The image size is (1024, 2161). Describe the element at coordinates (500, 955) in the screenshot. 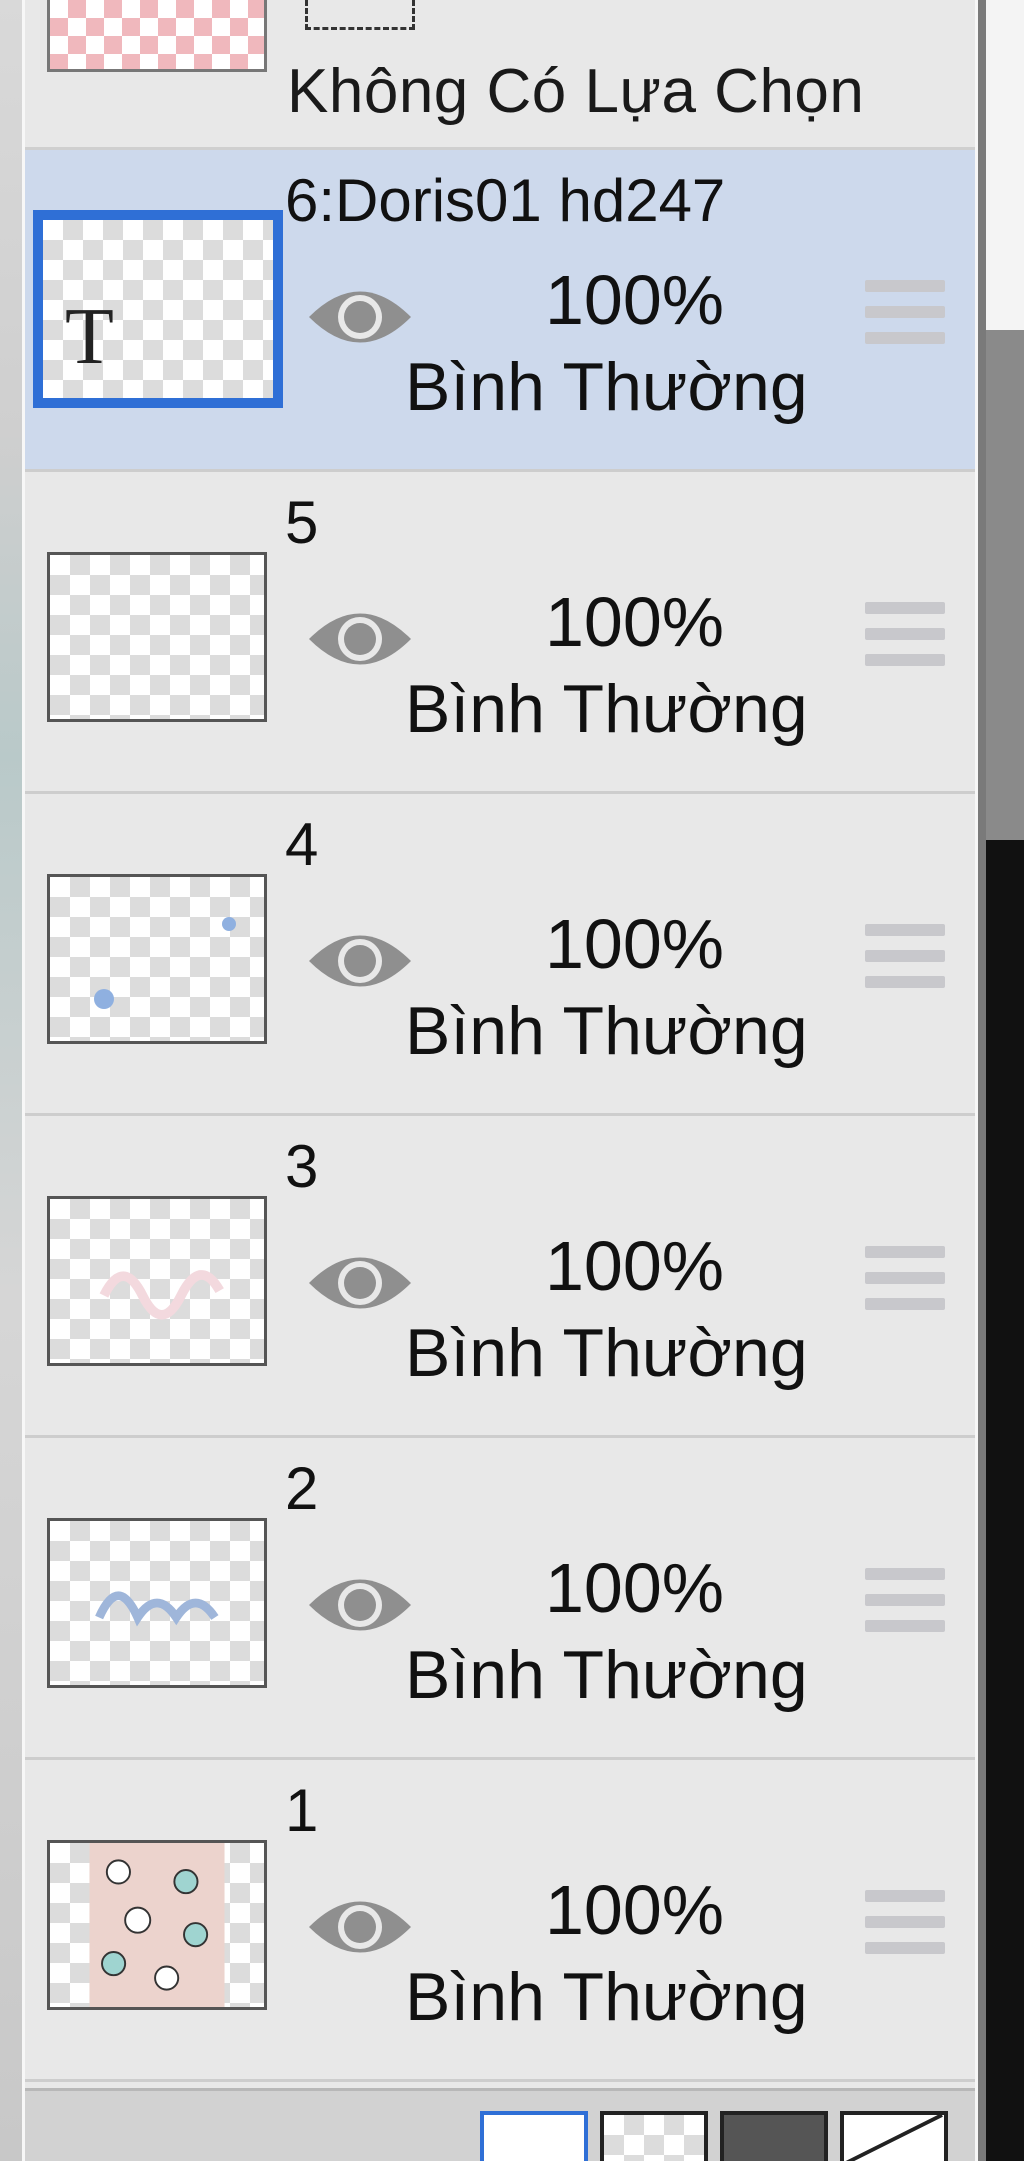

I see `layer-row-4: 4 100% Bình Thường` at that location.